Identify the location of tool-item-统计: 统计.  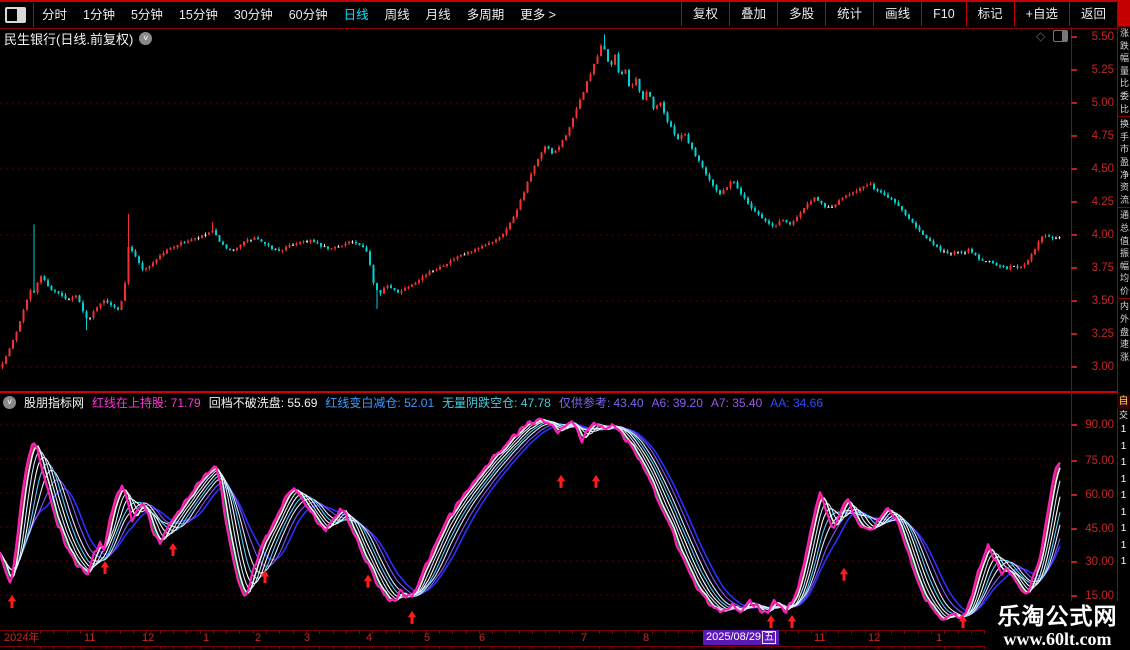
(849, 14).